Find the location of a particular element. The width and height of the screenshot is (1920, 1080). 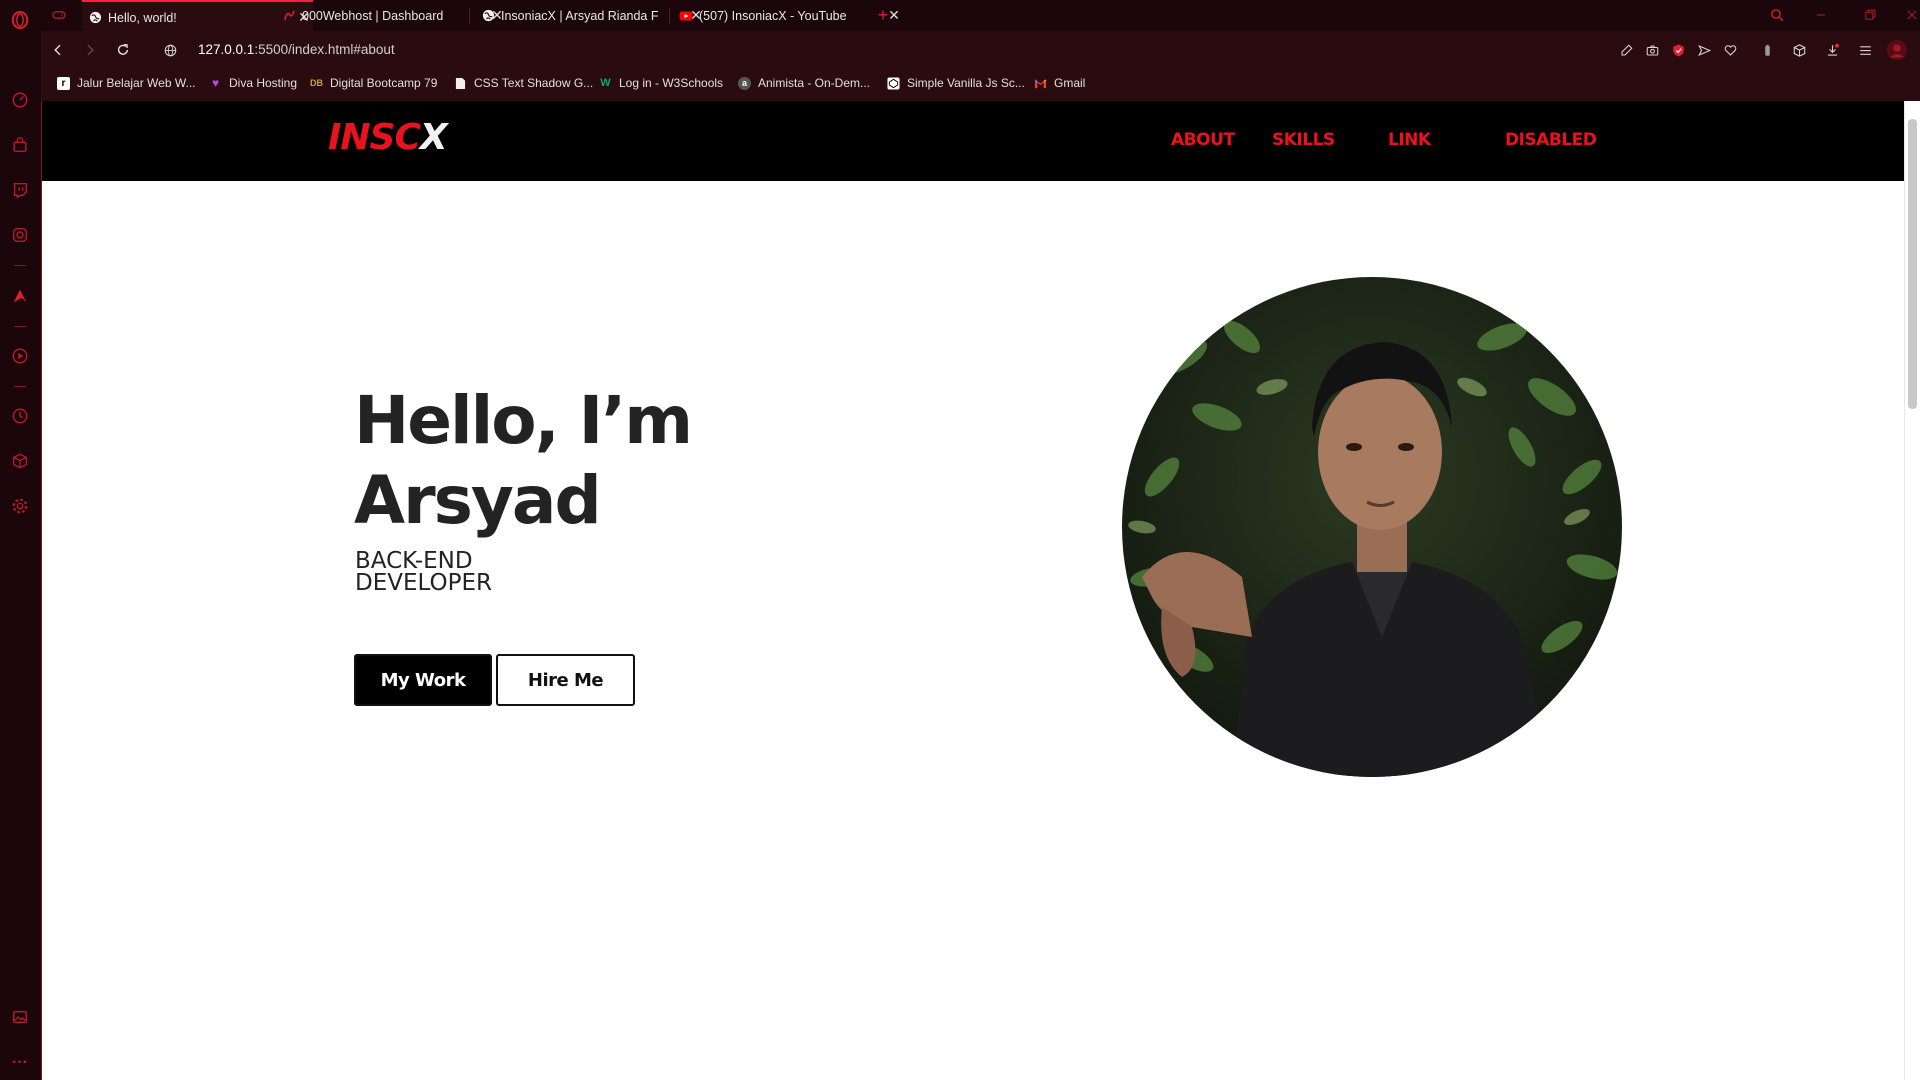

hire-me-button: Hire Me is located at coordinates (565, 680).